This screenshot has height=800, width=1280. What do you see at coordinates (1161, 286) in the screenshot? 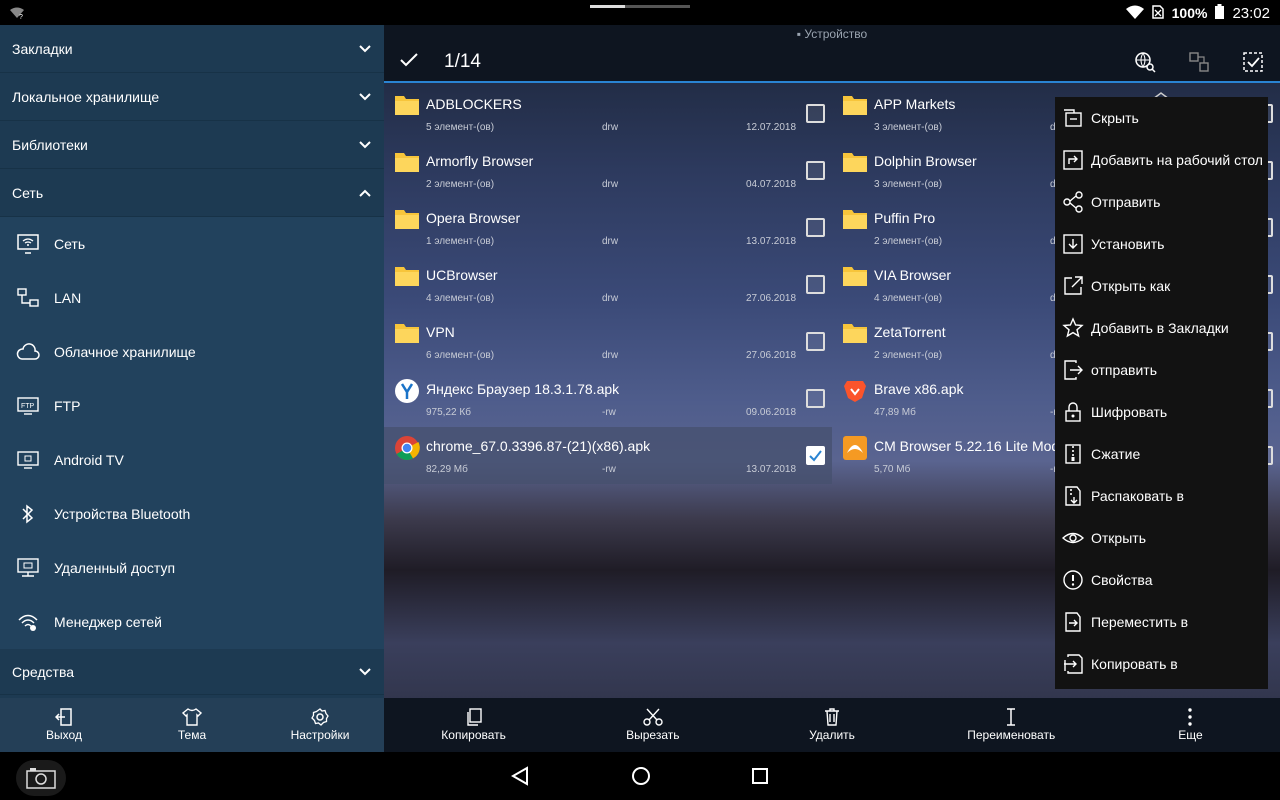
I see `menu-item-open-as: Открыть как` at bounding box center [1161, 286].